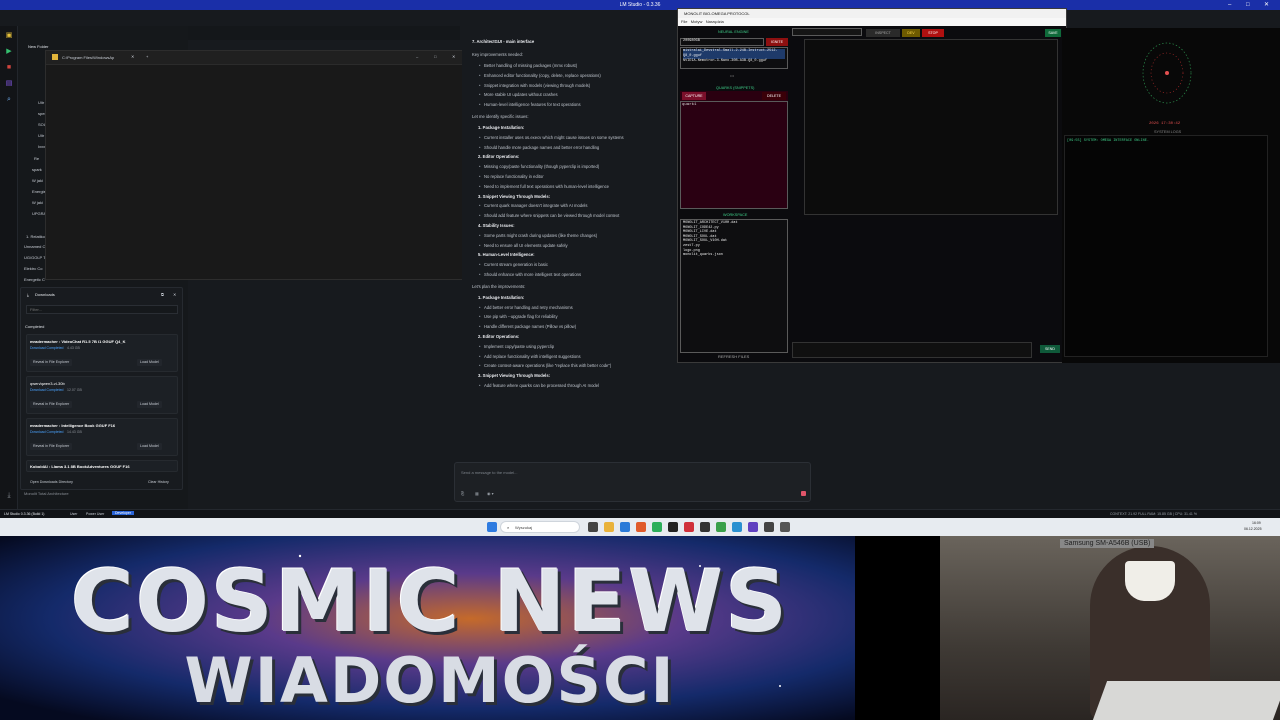  What do you see at coordinates (912, 350) in the screenshot?
I see `prompt-input` at bounding box center [912, 350].